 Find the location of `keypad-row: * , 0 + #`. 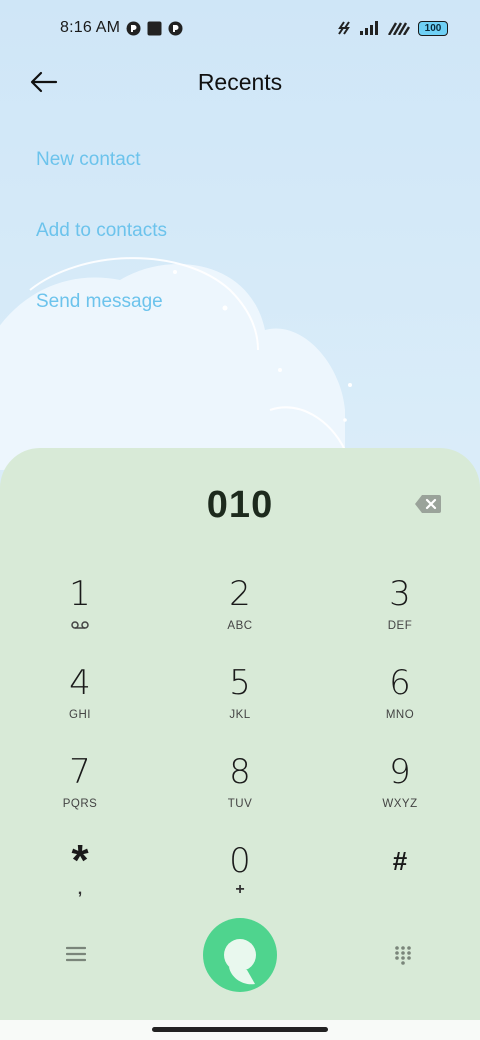

keypad-row: * , 0 + # is located at coordinates (240, 883).